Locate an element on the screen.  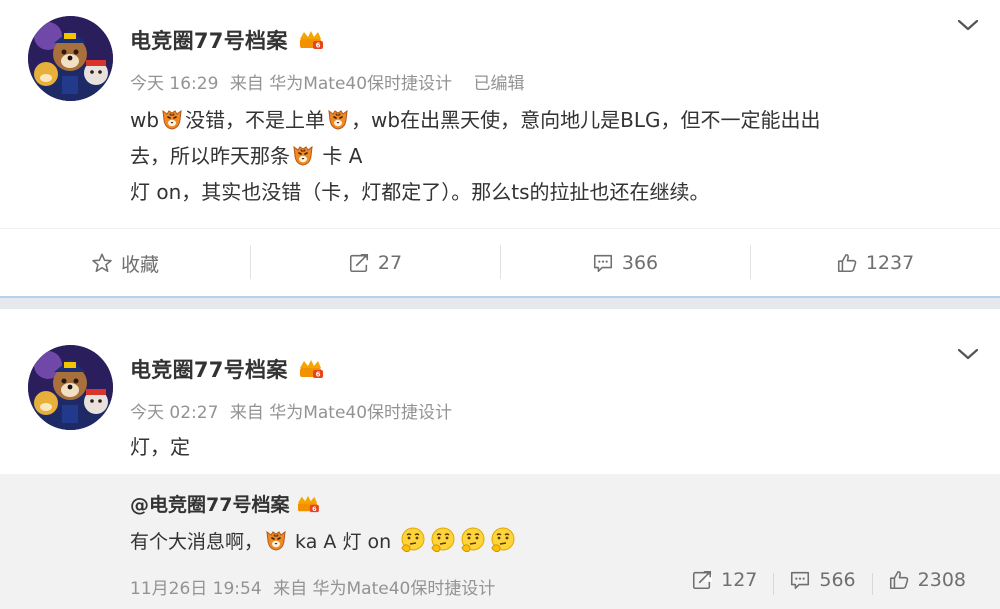
like-count: 2308 is located at coordinates (941, 580).